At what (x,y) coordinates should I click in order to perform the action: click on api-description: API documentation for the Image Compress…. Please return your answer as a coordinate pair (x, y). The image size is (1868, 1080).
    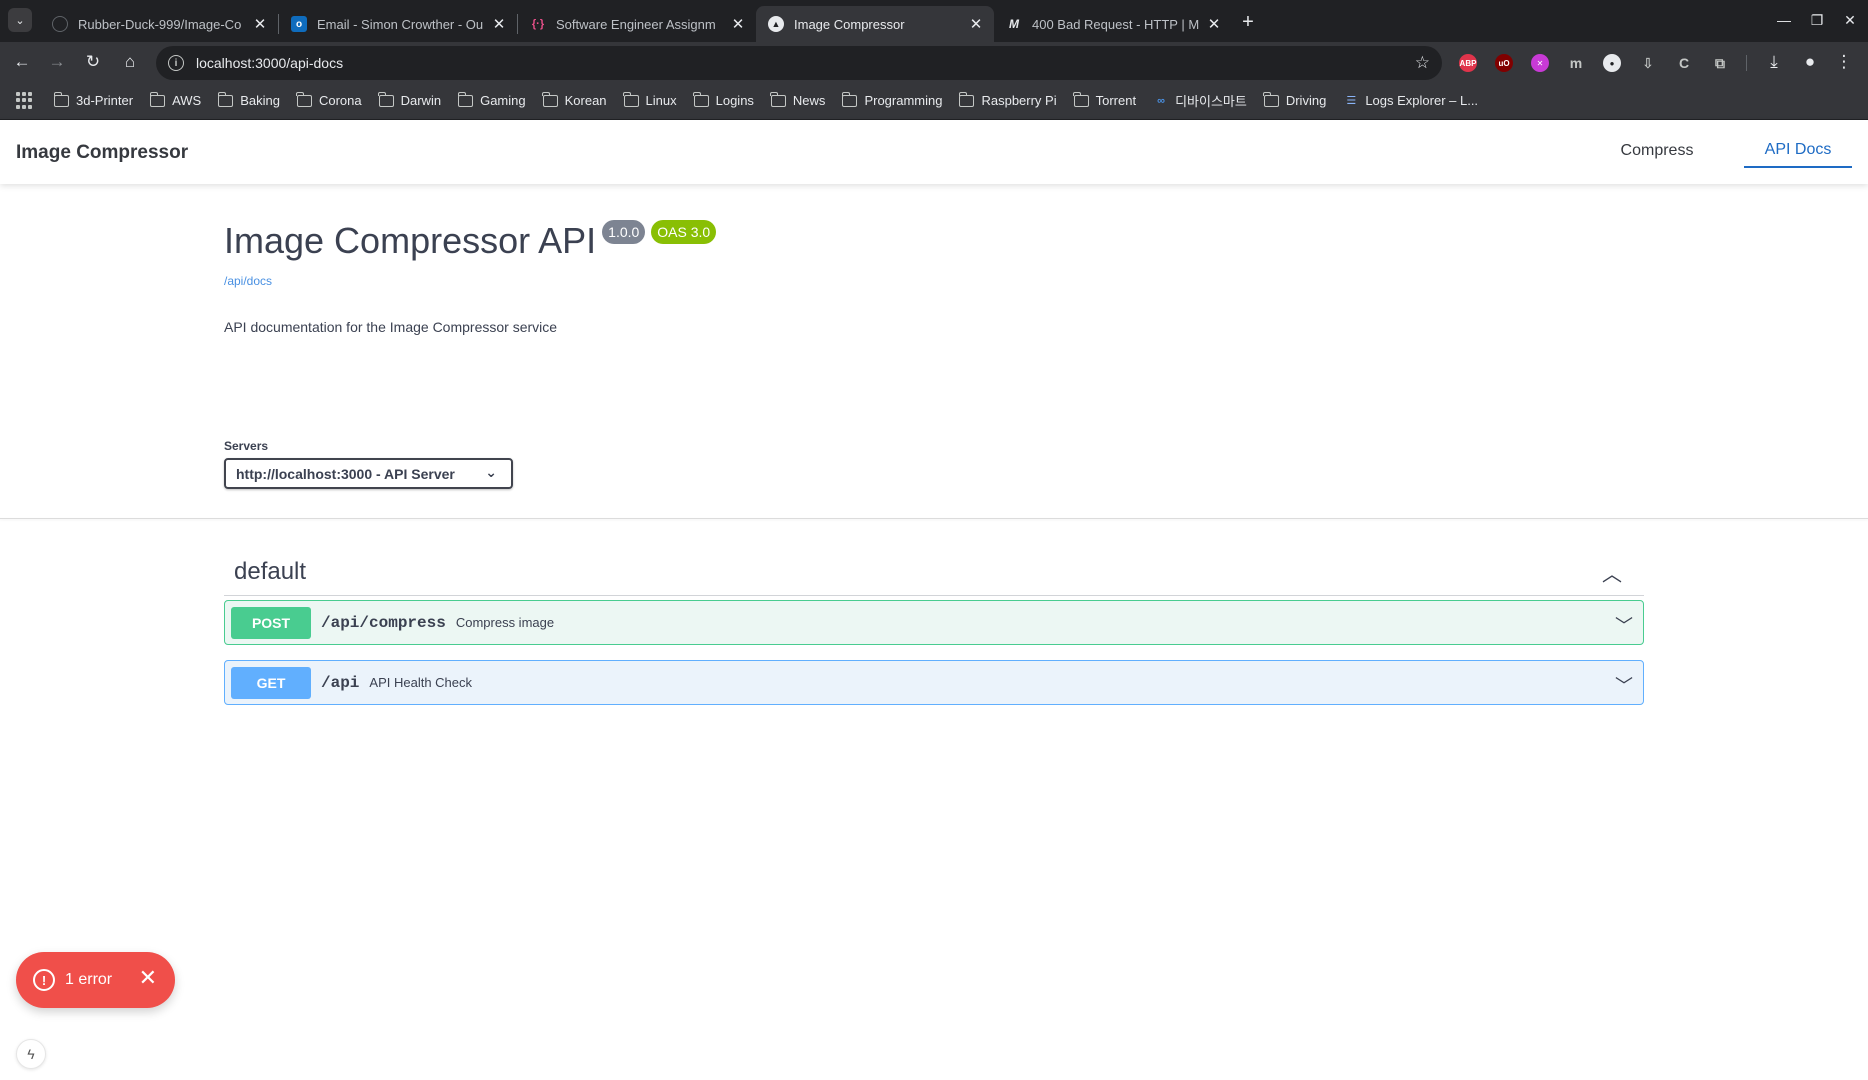
    Looking at the image, I should click on (391, 327).